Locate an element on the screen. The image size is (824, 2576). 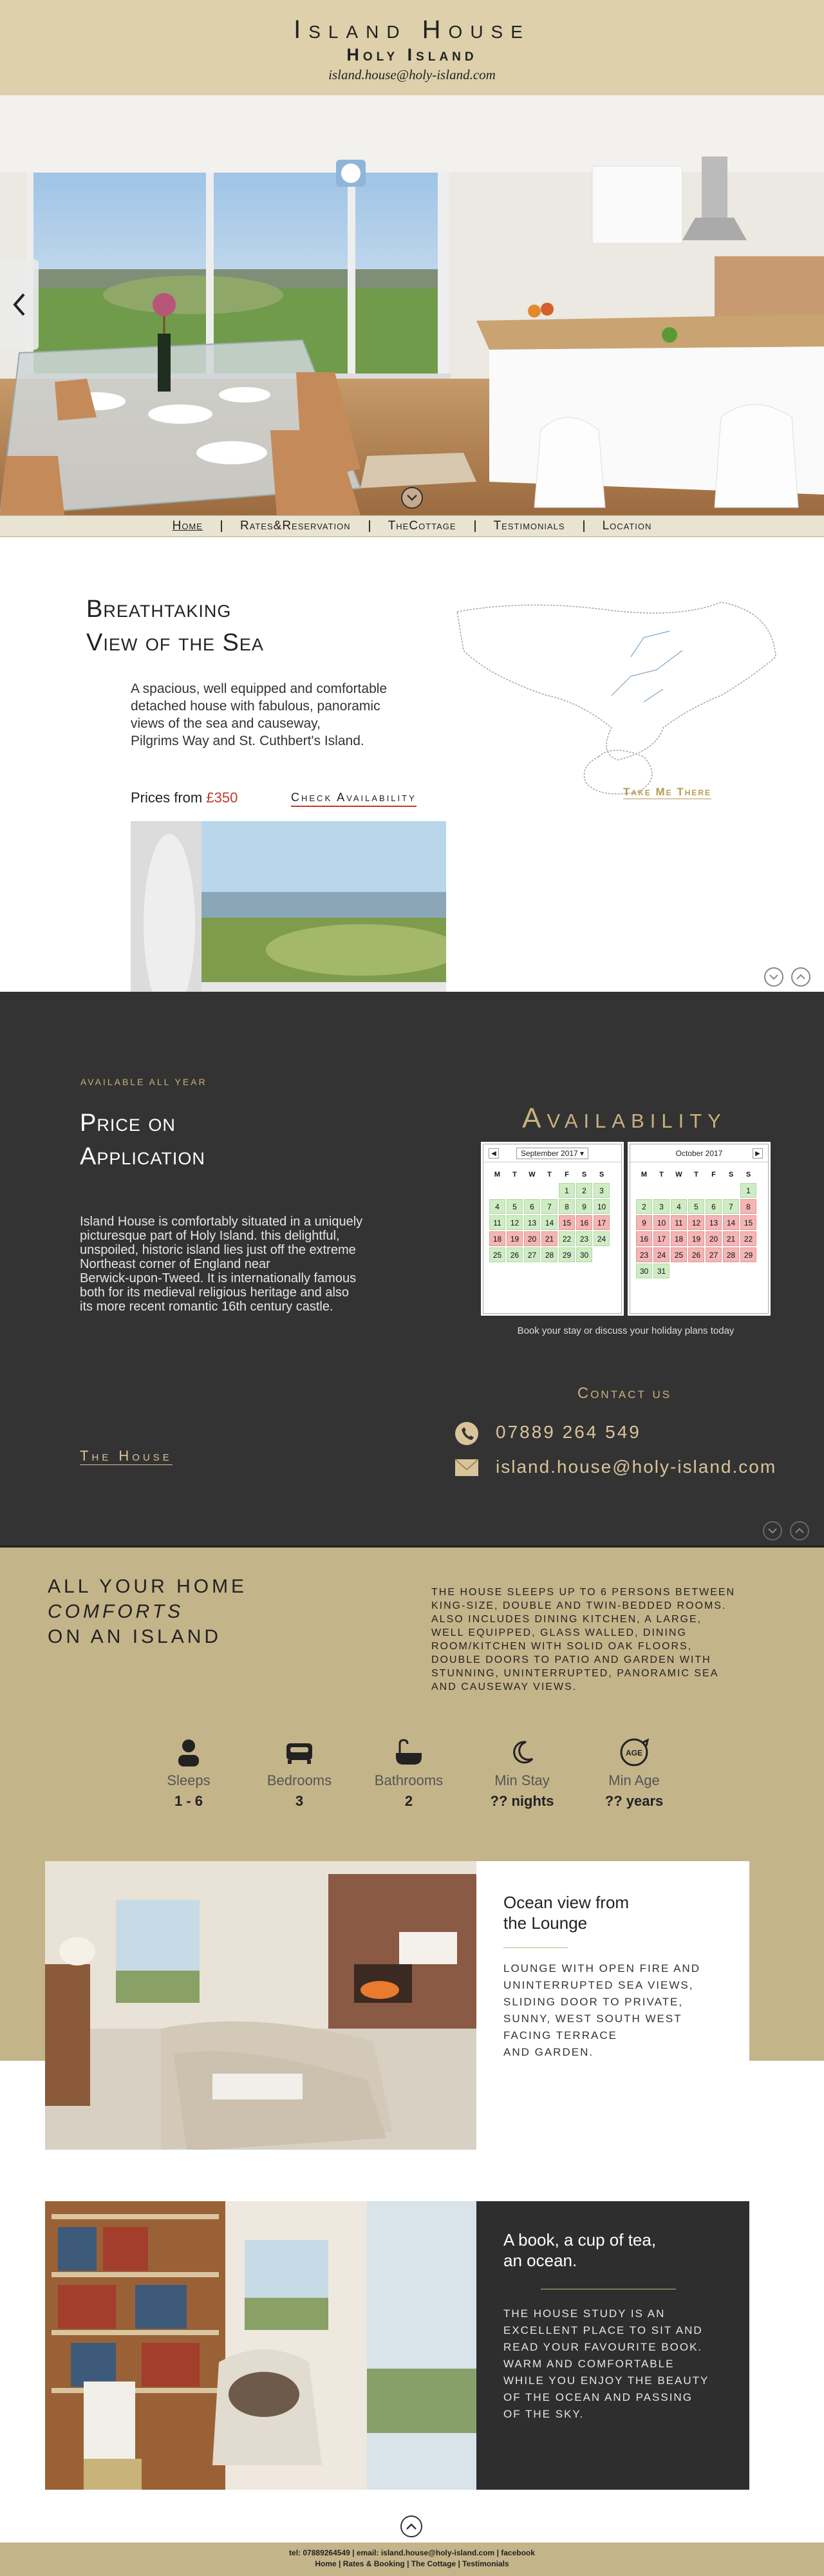
calendar-day-available: 24 is located at coordinates (602, 1238).